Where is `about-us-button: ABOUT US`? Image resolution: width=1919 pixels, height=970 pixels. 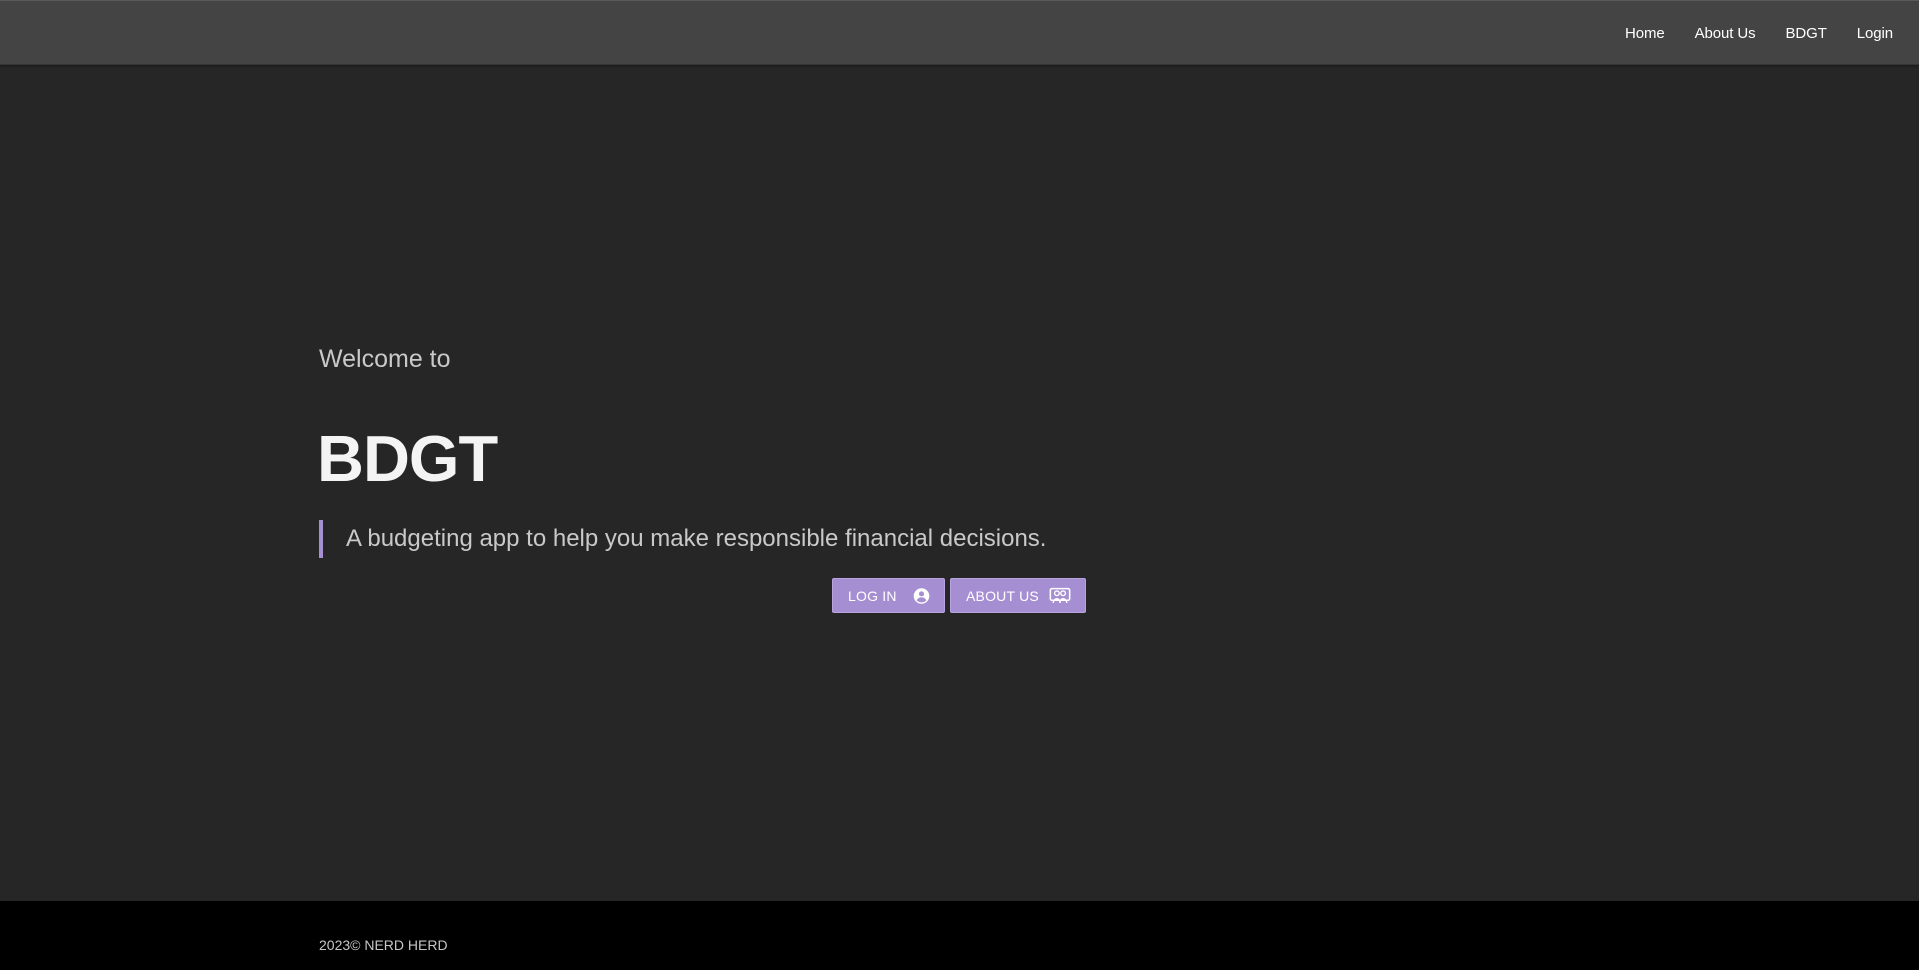
about-us-button: ABOUT US is located at coordinates (1018, 595).